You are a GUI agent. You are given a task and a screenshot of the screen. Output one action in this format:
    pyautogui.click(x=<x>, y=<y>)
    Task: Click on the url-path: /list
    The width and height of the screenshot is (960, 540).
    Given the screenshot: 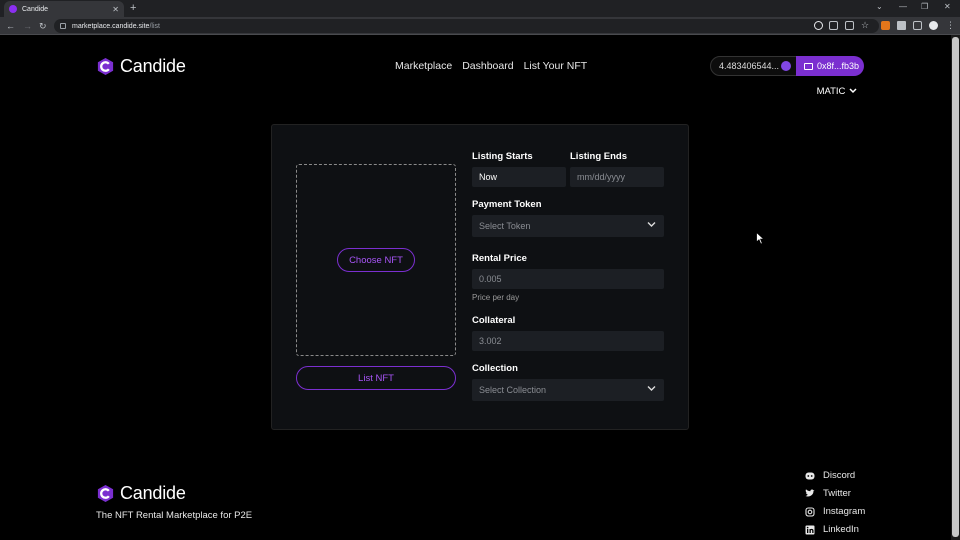 What is the action you would take?
    pyautogui.click(x=154, y=26)
    